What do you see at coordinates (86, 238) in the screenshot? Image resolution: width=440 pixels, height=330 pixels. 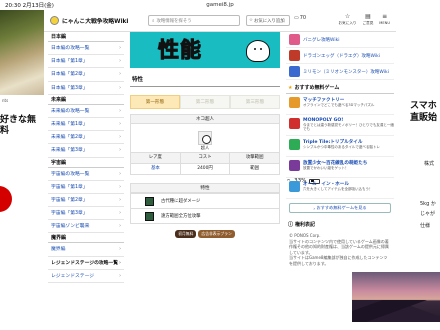 I see `nav-section-heading: 魔界編` at bounding box center [86, 238].